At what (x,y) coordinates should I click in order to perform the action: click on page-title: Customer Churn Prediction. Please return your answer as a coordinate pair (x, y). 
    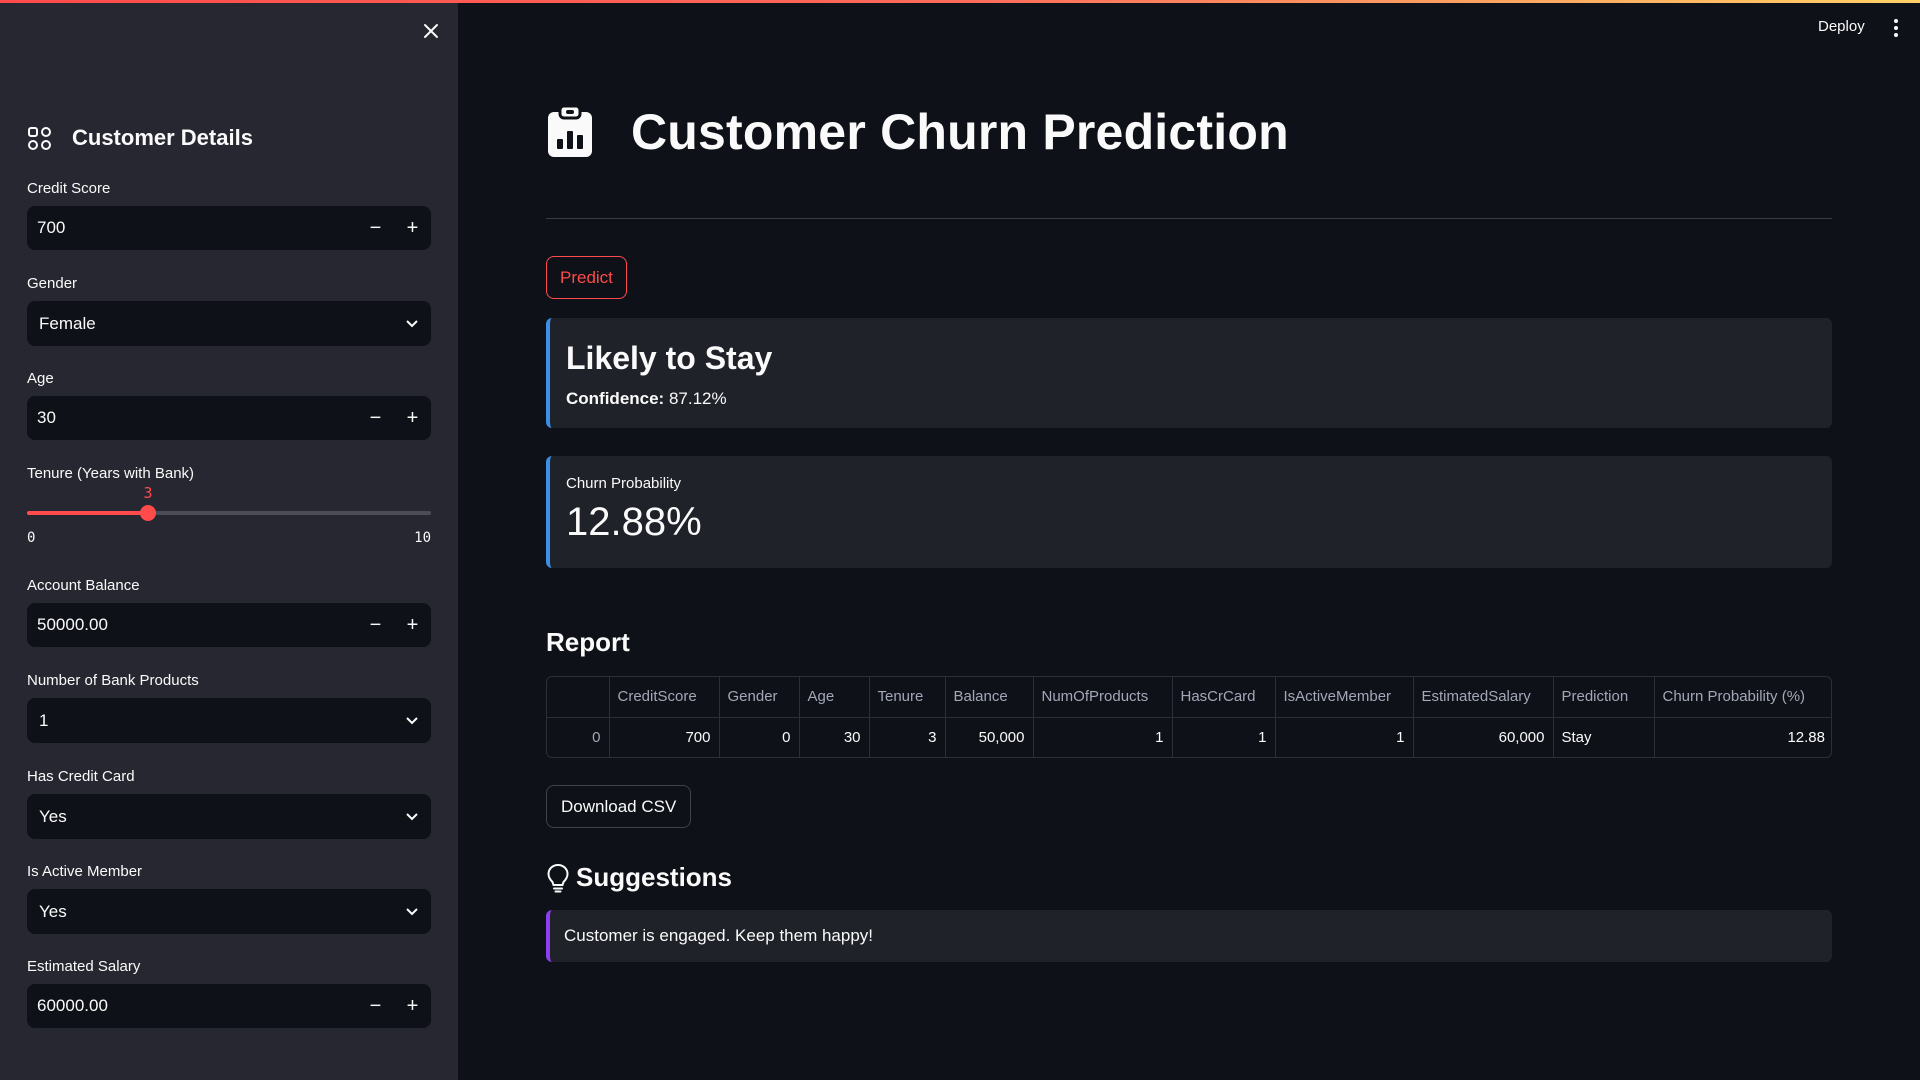
    Looking at the image, I should click on (960, 132).